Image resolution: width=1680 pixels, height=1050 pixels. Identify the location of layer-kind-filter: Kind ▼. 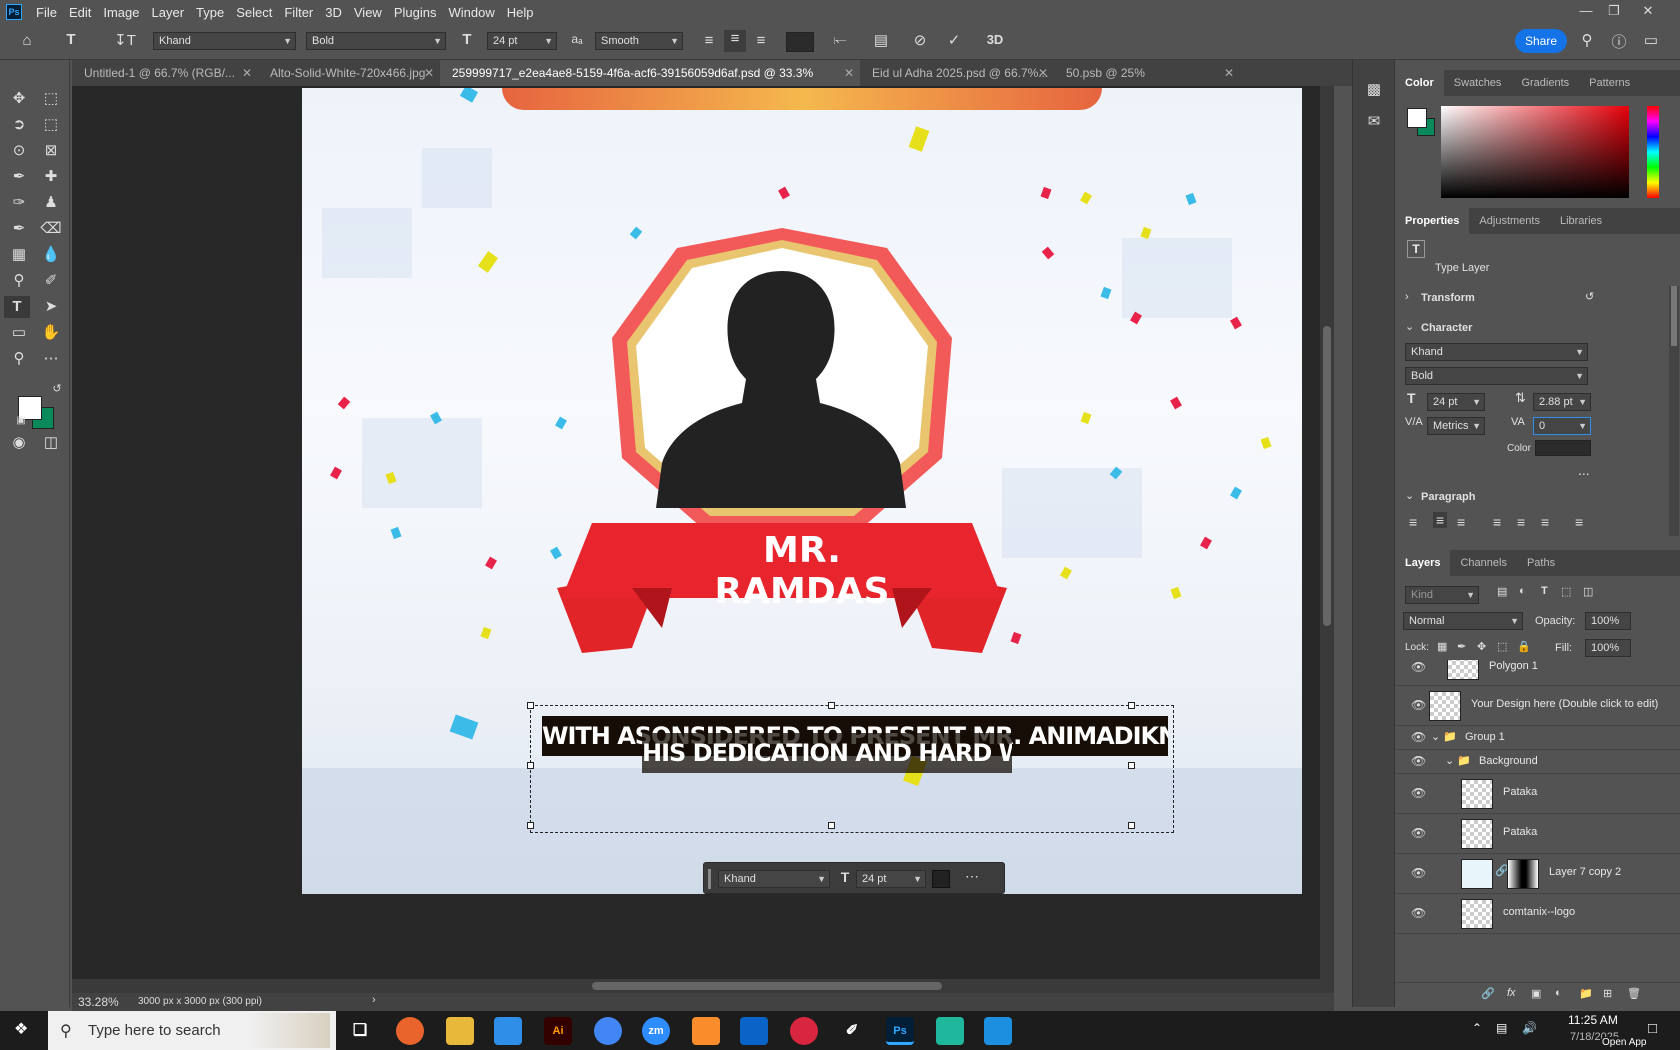
(1442, 595).